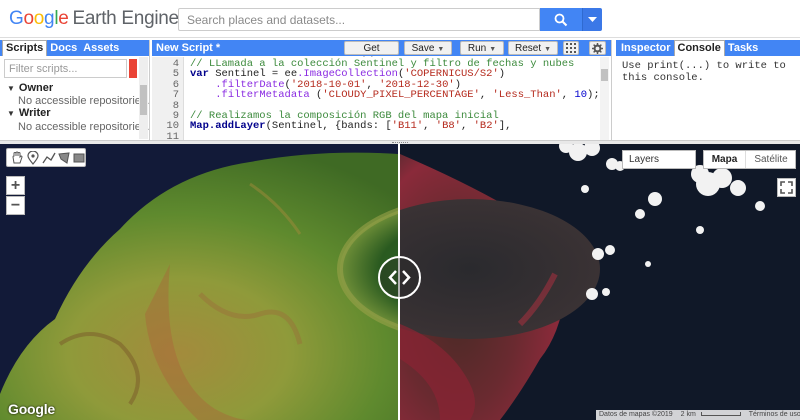 This screenshot has height=420, width=800. What do you see at coordinates (704, 72) in the screenshot?
I see `console-output: Use print(...) to write to this console.` at bounding box center [704, 72].